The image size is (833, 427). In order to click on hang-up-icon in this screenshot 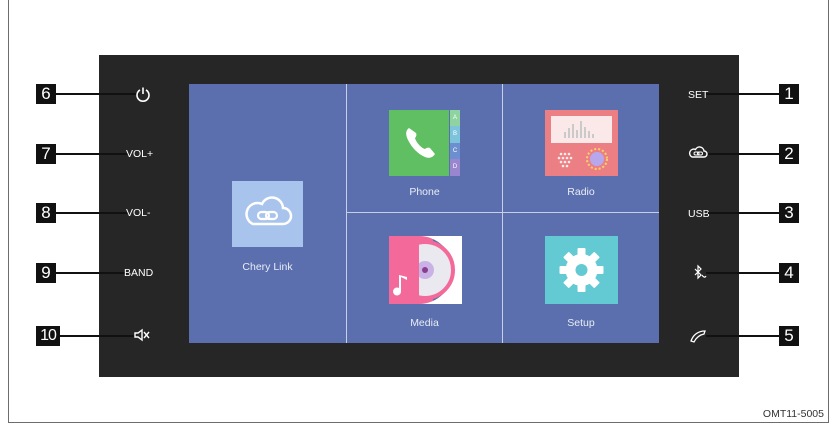, I will do `click(698, 336)`.